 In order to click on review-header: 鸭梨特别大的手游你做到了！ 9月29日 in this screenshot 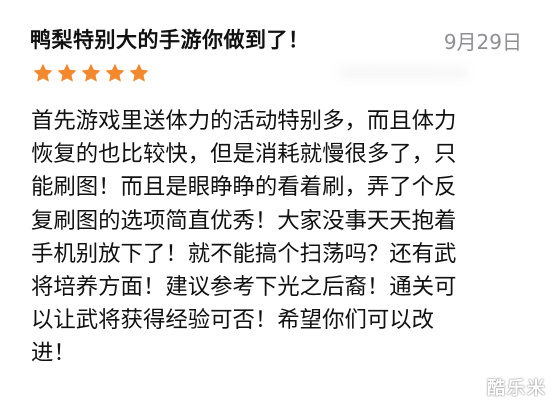, I will do `click(280, 40)`.